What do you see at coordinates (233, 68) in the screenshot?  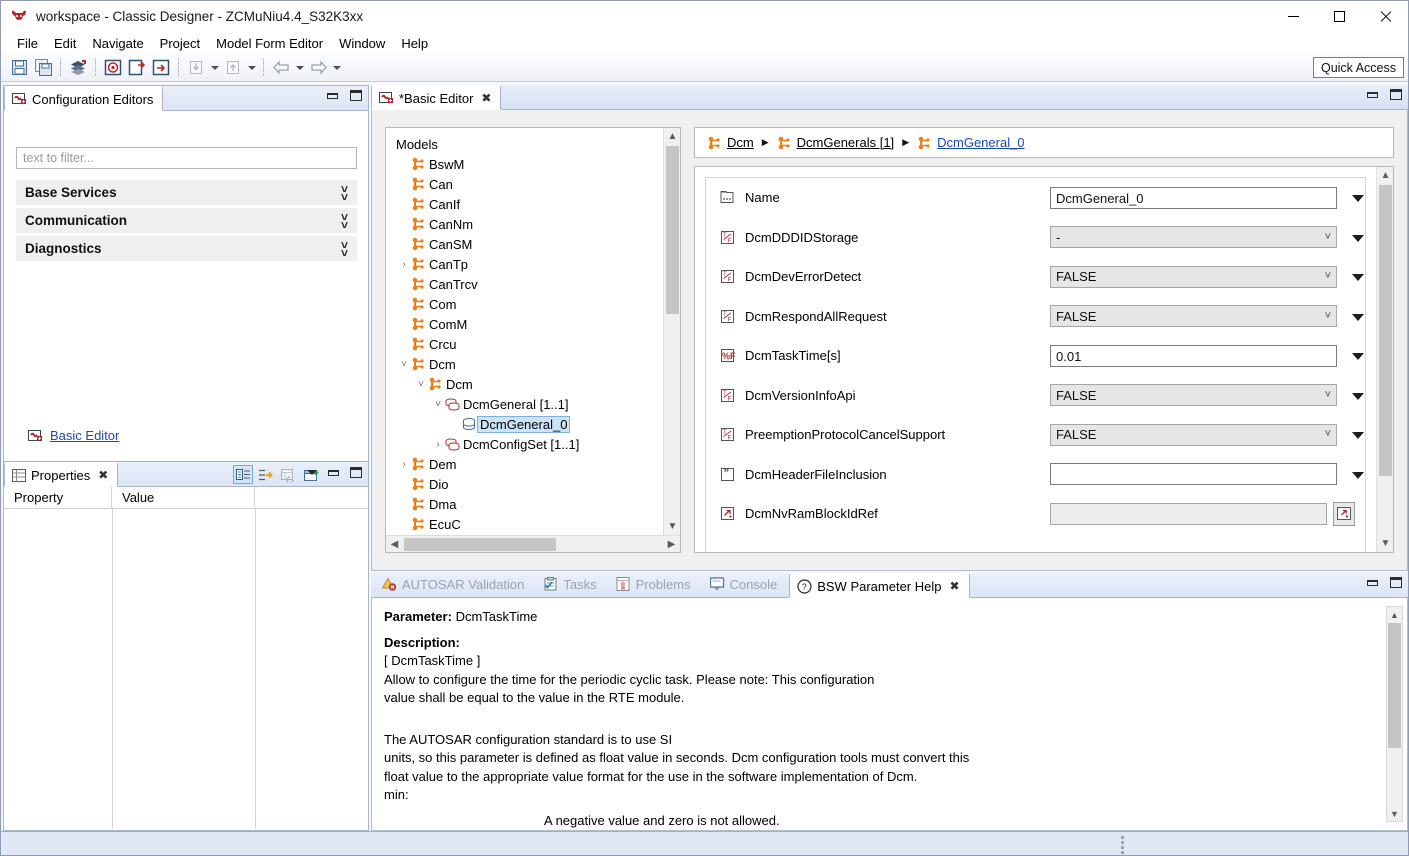 I see `upload-icon` at bounding box center [233, 68].